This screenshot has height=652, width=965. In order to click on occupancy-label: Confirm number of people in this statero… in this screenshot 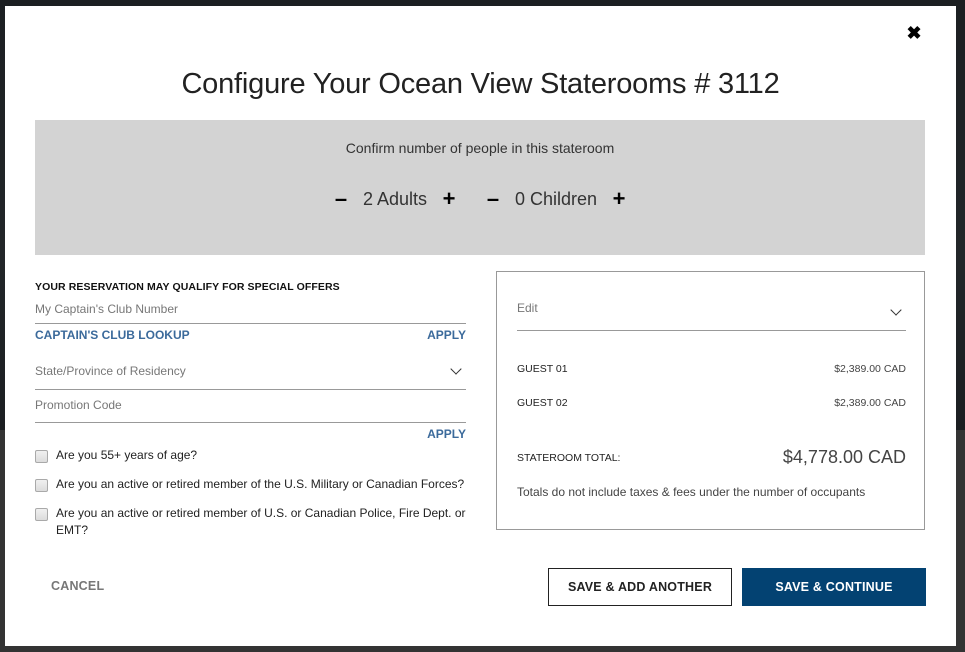, I will do `click(480, 148)`.